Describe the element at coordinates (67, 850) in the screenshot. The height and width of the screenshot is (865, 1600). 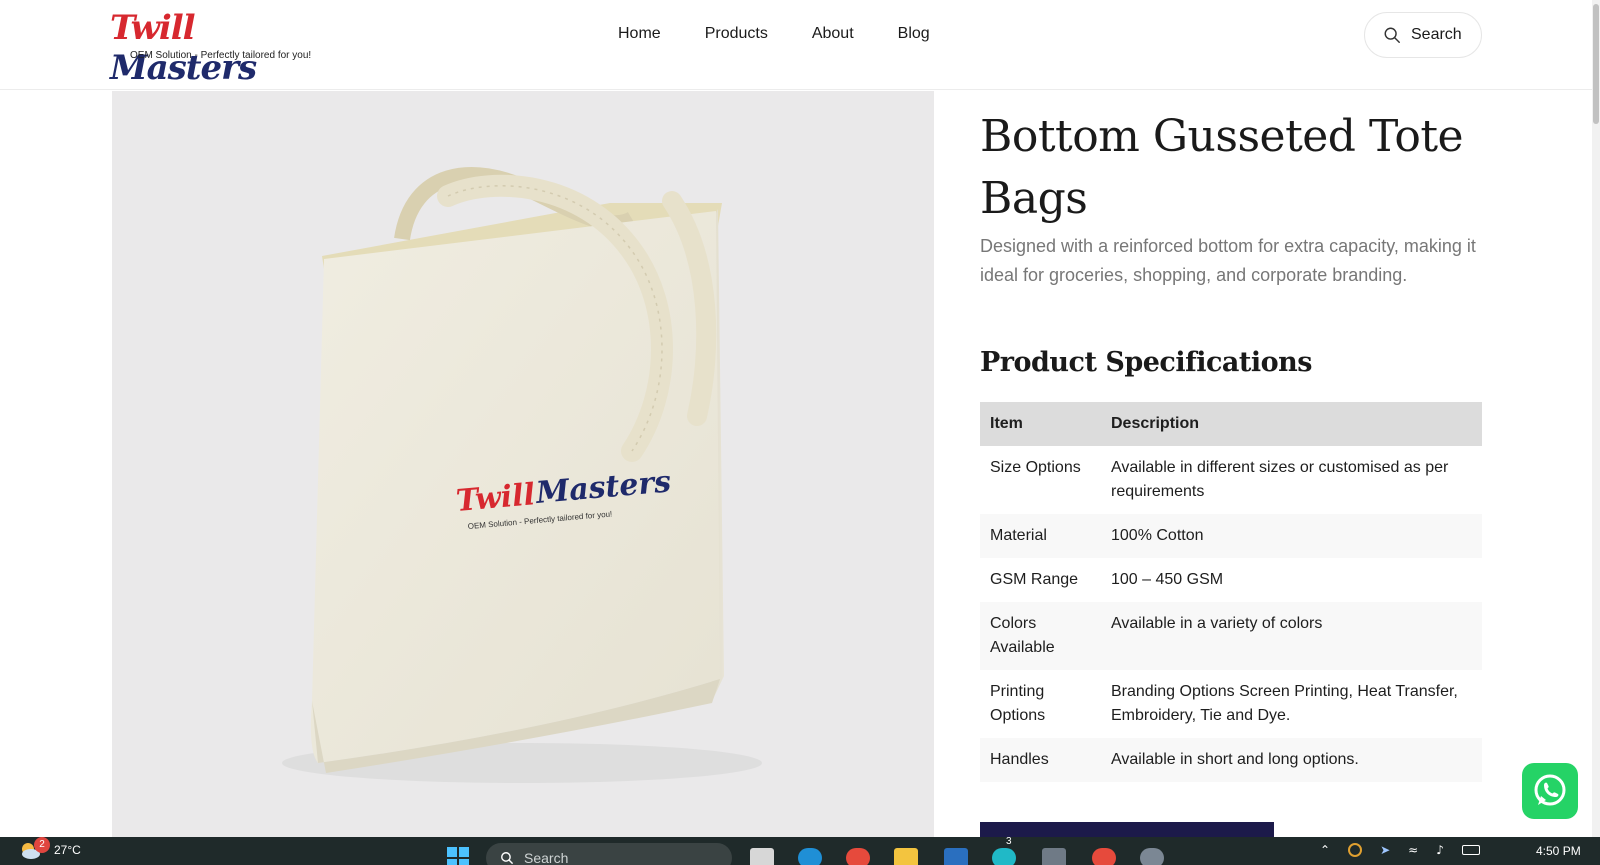
I see `temperature-label: 27°C` at that location.